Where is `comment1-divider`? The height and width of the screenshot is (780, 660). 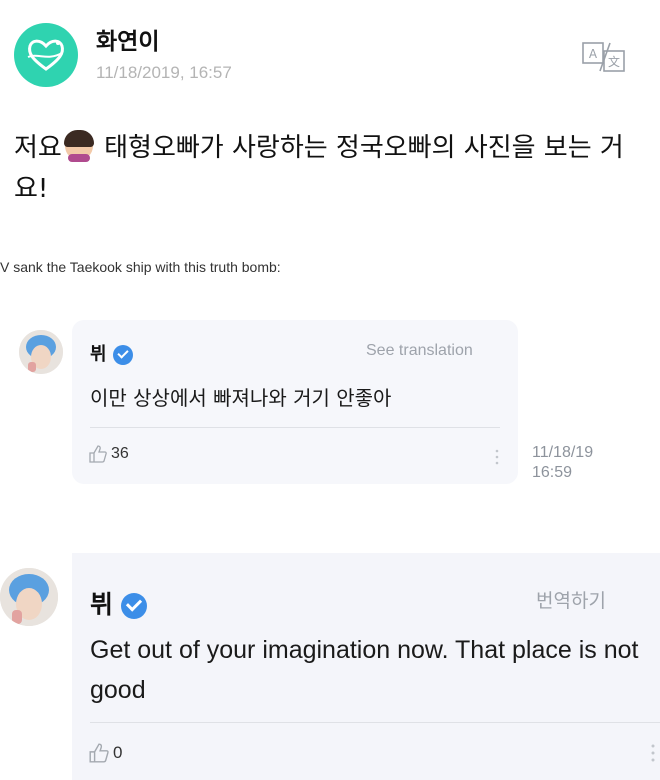 comment1-divider is located at coordinates (295, 427).